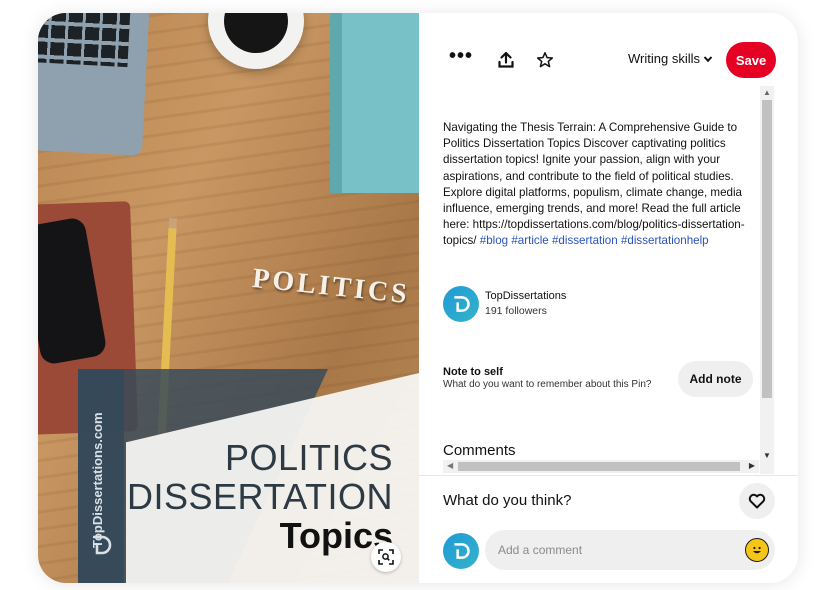 This screenshot has height=590, width=836. Describe the element at coordinates (507, 500) in the screenshot. I see `comment-prompt: What do you think?` at that location.